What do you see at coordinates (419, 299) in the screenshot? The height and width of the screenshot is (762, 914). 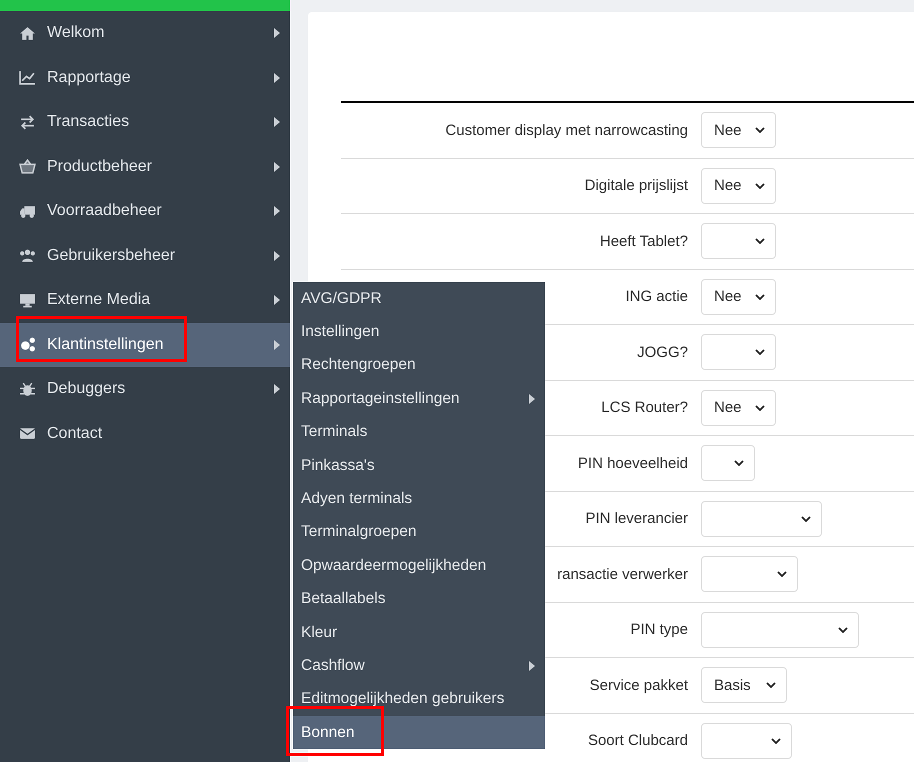 I see `submenu-item: AVG/GDPR` at bounding box center [419, 299].